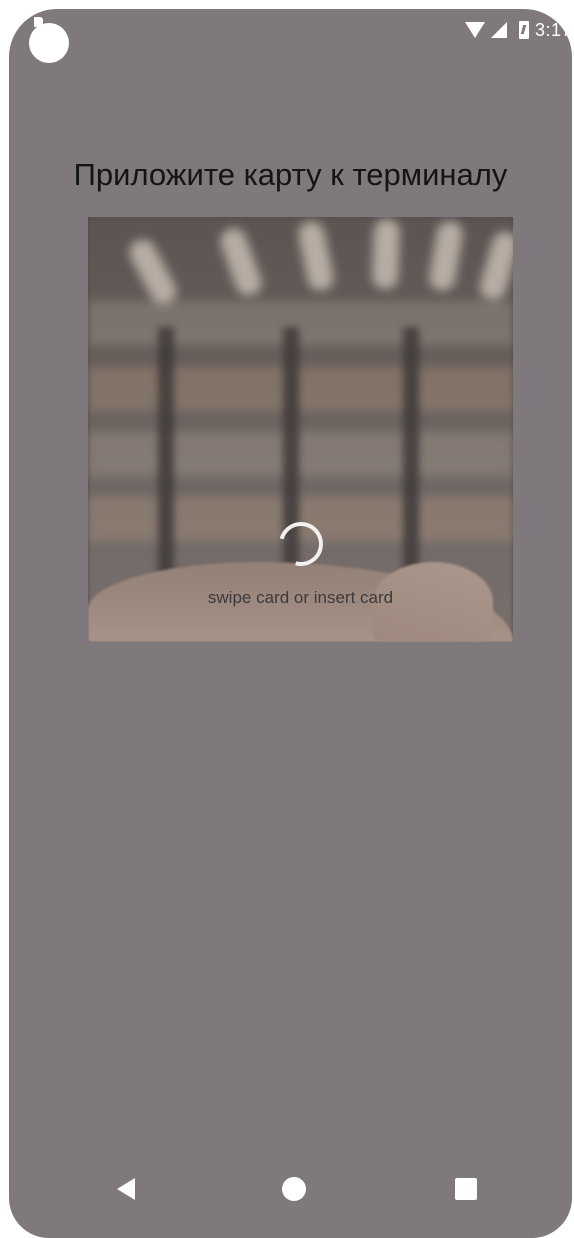 This screenshot has width=574, height=1238. What do you see at coordinates (294, 1189) in the screenshot?
I see `home-icon` at bounding box center [294, 1189].